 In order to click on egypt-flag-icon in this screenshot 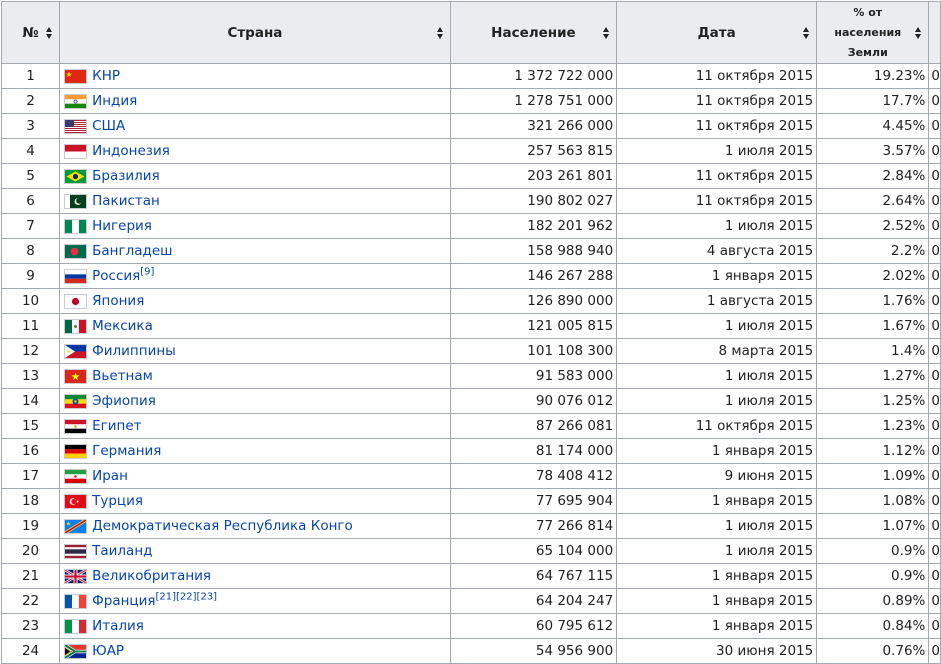, I will do `click(76, 426)`.